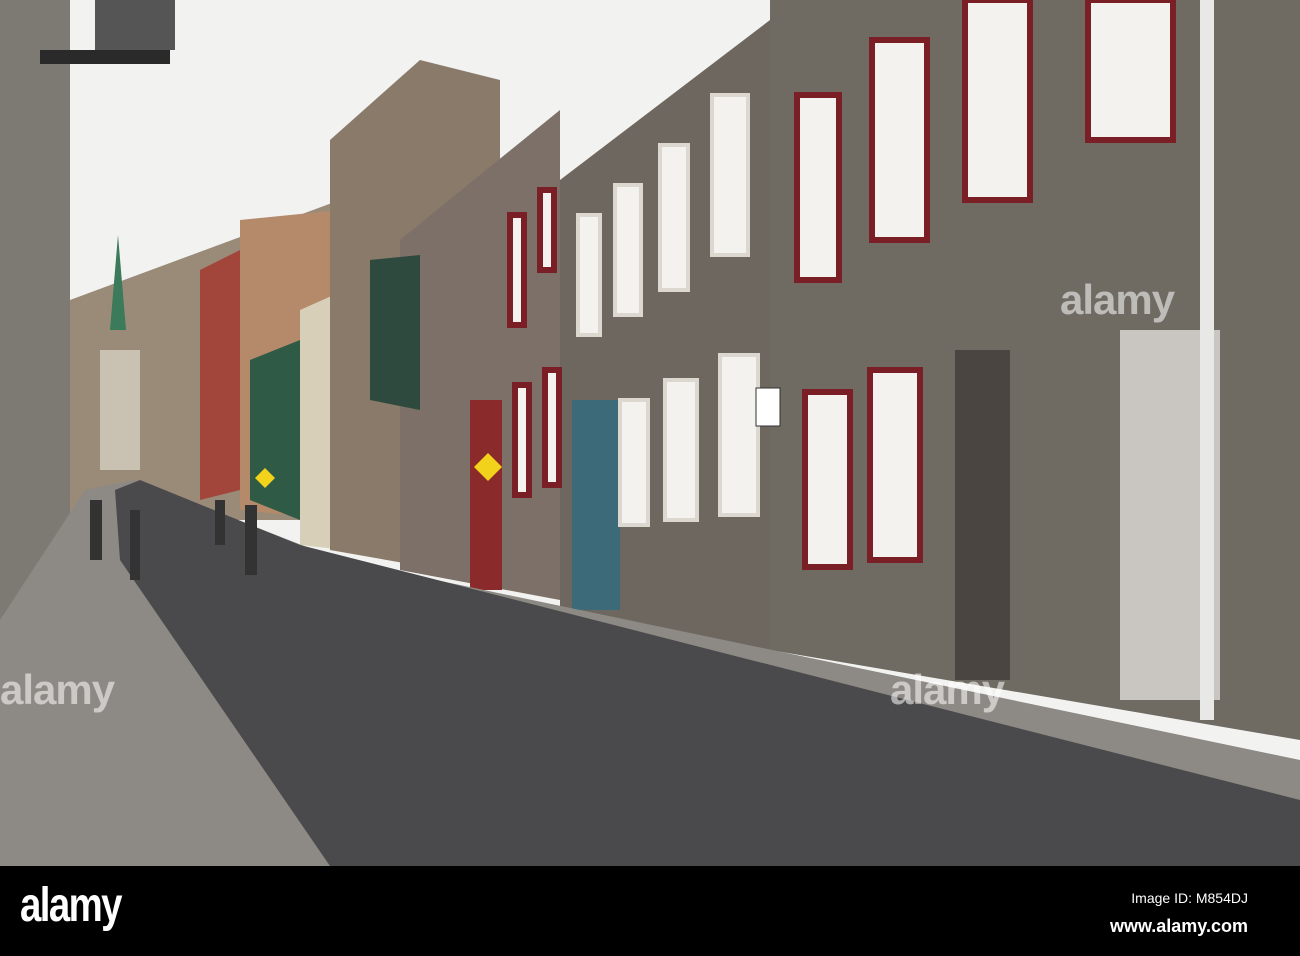 This screenshot has width=1300, height=956. What do you see at coordinates (486, 495) in the screenshot?
I see `red-door` at bounding box center [486, 495].